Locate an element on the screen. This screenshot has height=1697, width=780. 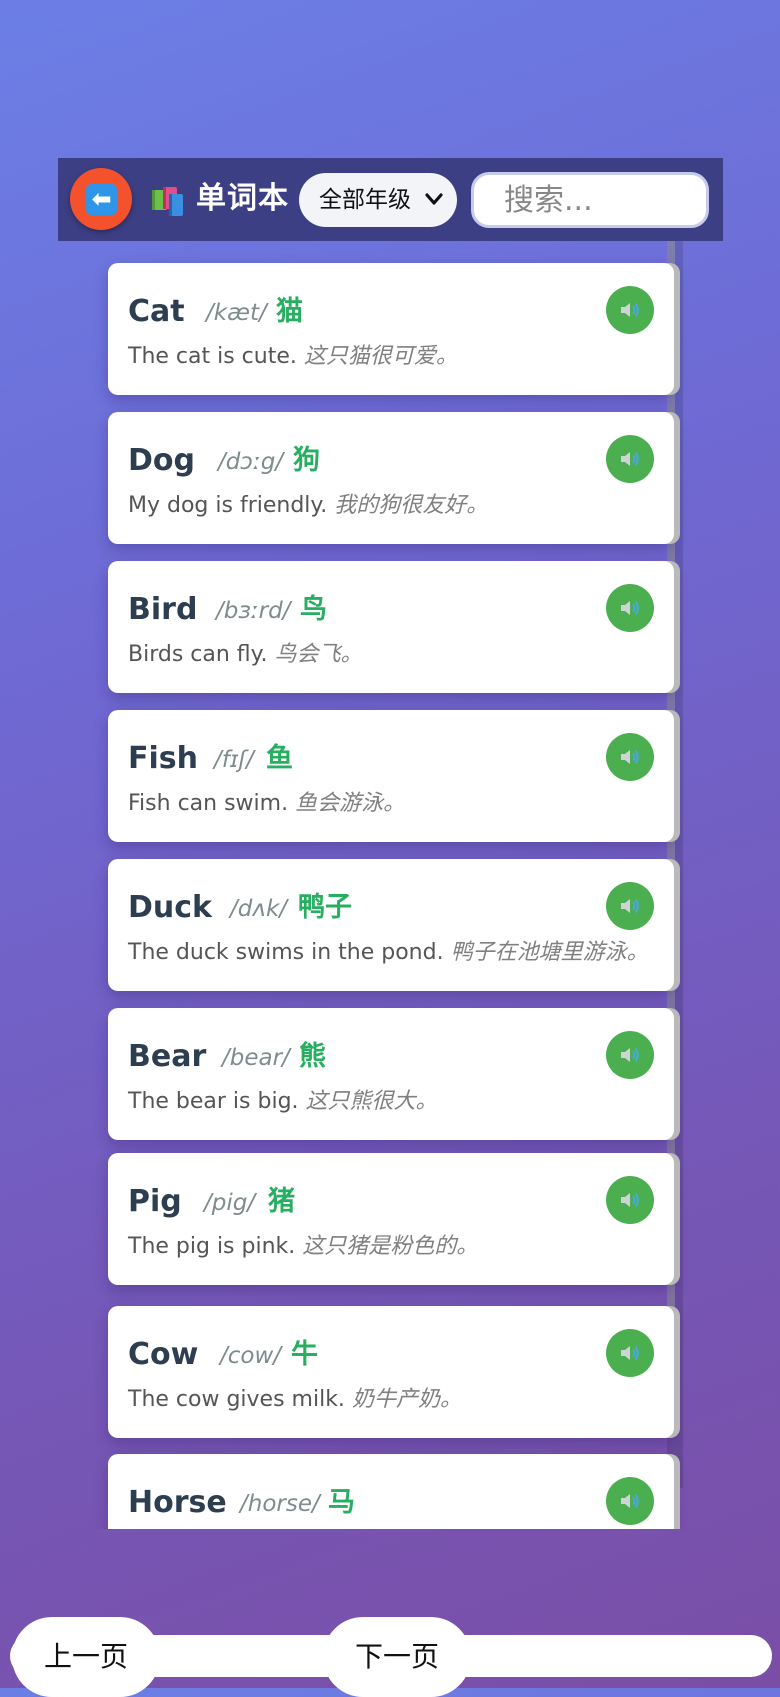
word-text: Cat is located at coordinates (156, 311).